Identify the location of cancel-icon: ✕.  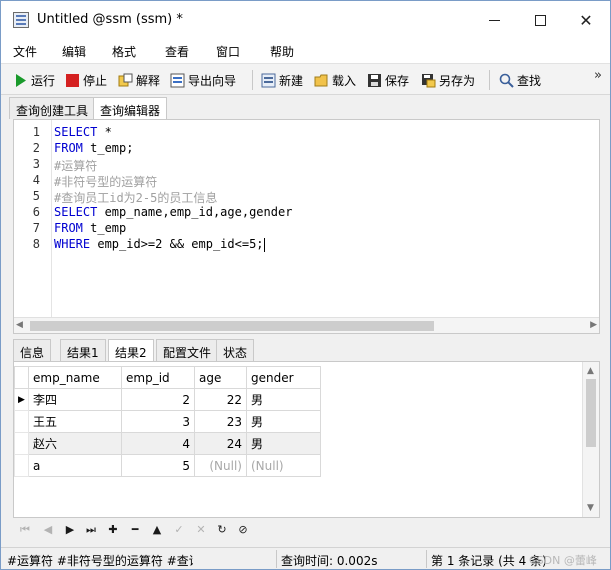
(201, 530).